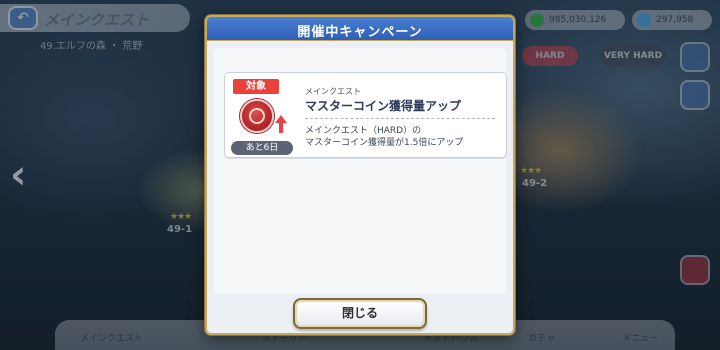  I want to click on card-divider, so click(400, 118).